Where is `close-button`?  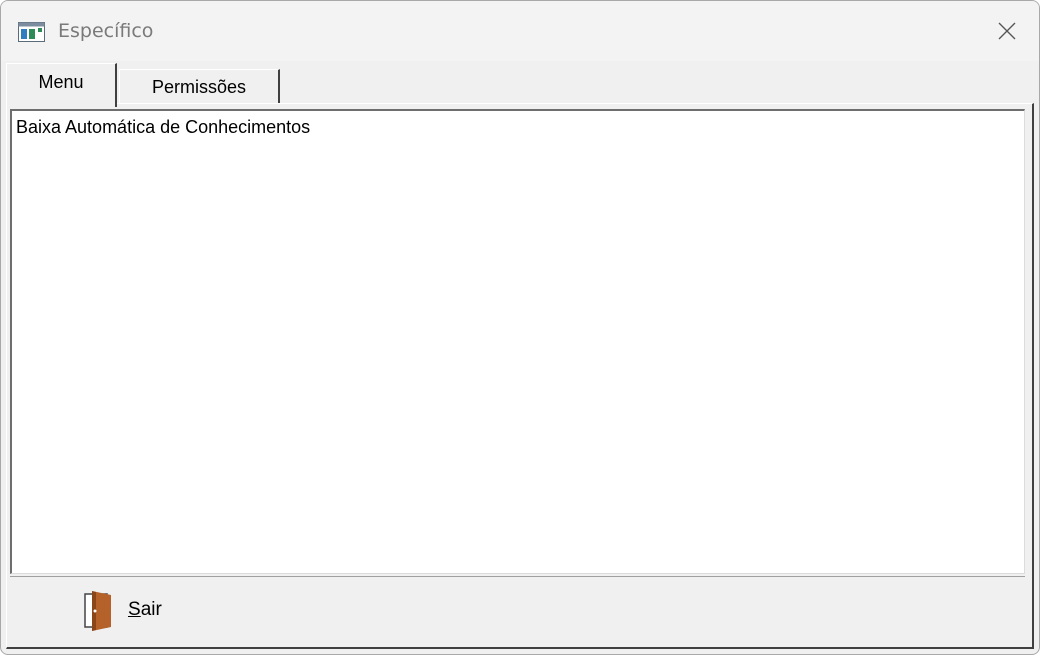 close-button is located at coordinates (1007, 31).